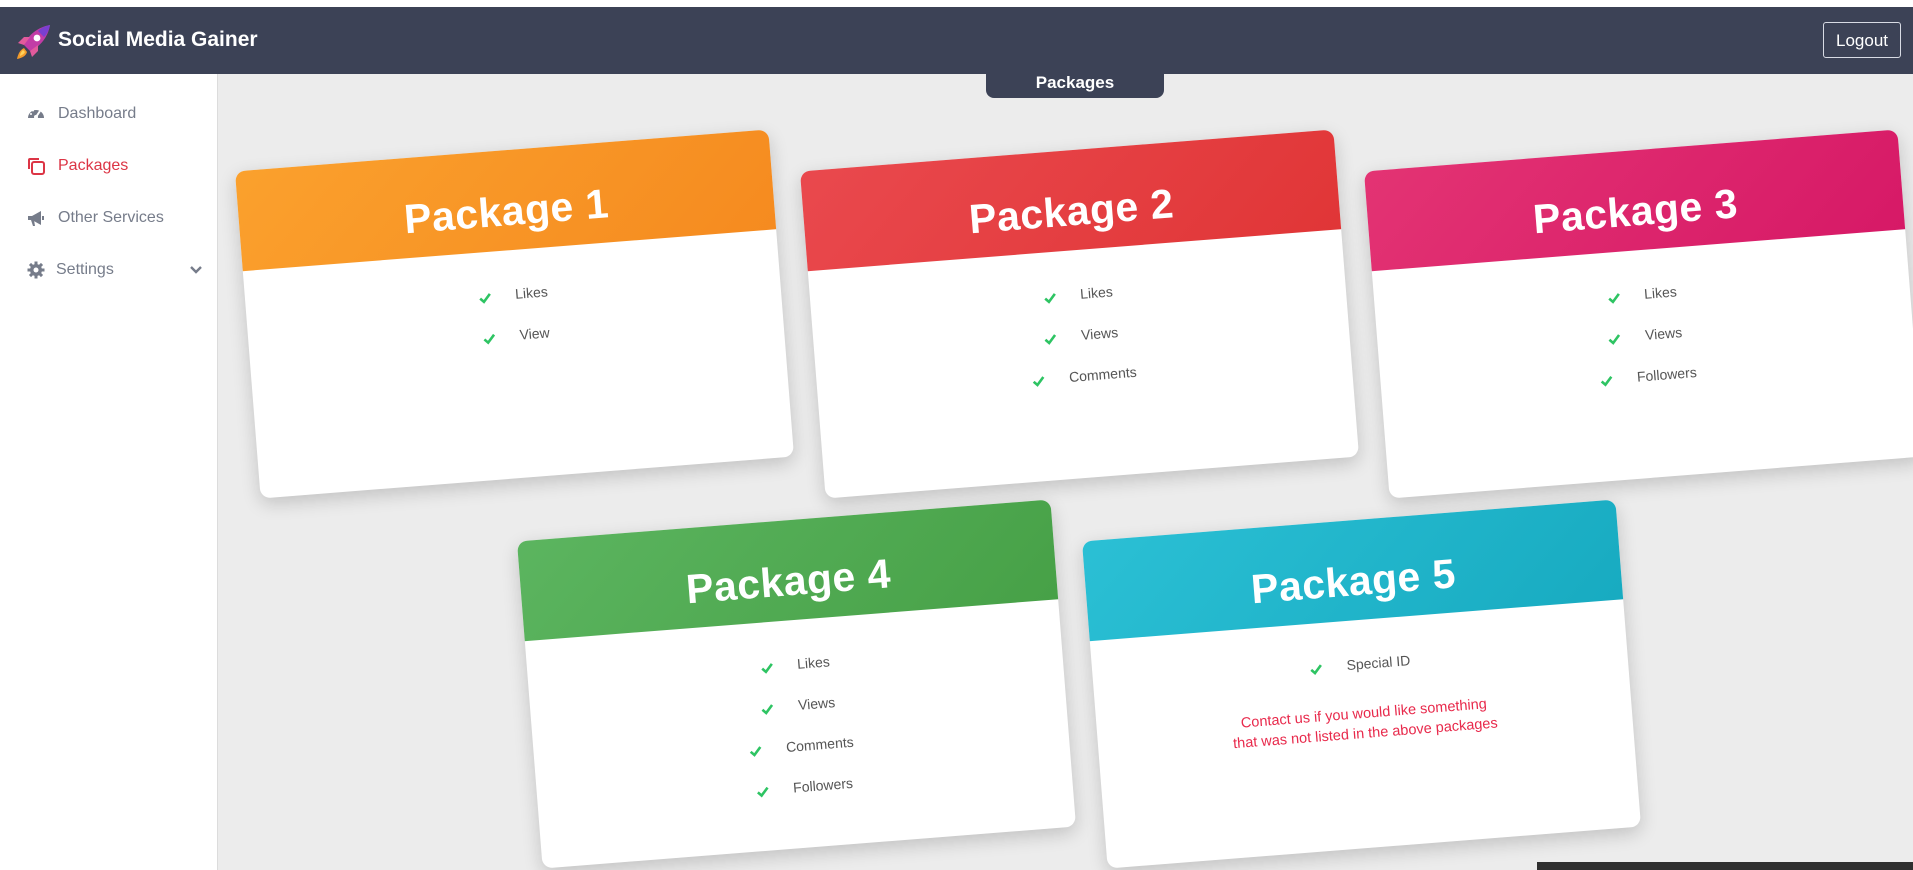  I want to click on package-card: Package 2 Likes Views Comments, so click(1079, 314).